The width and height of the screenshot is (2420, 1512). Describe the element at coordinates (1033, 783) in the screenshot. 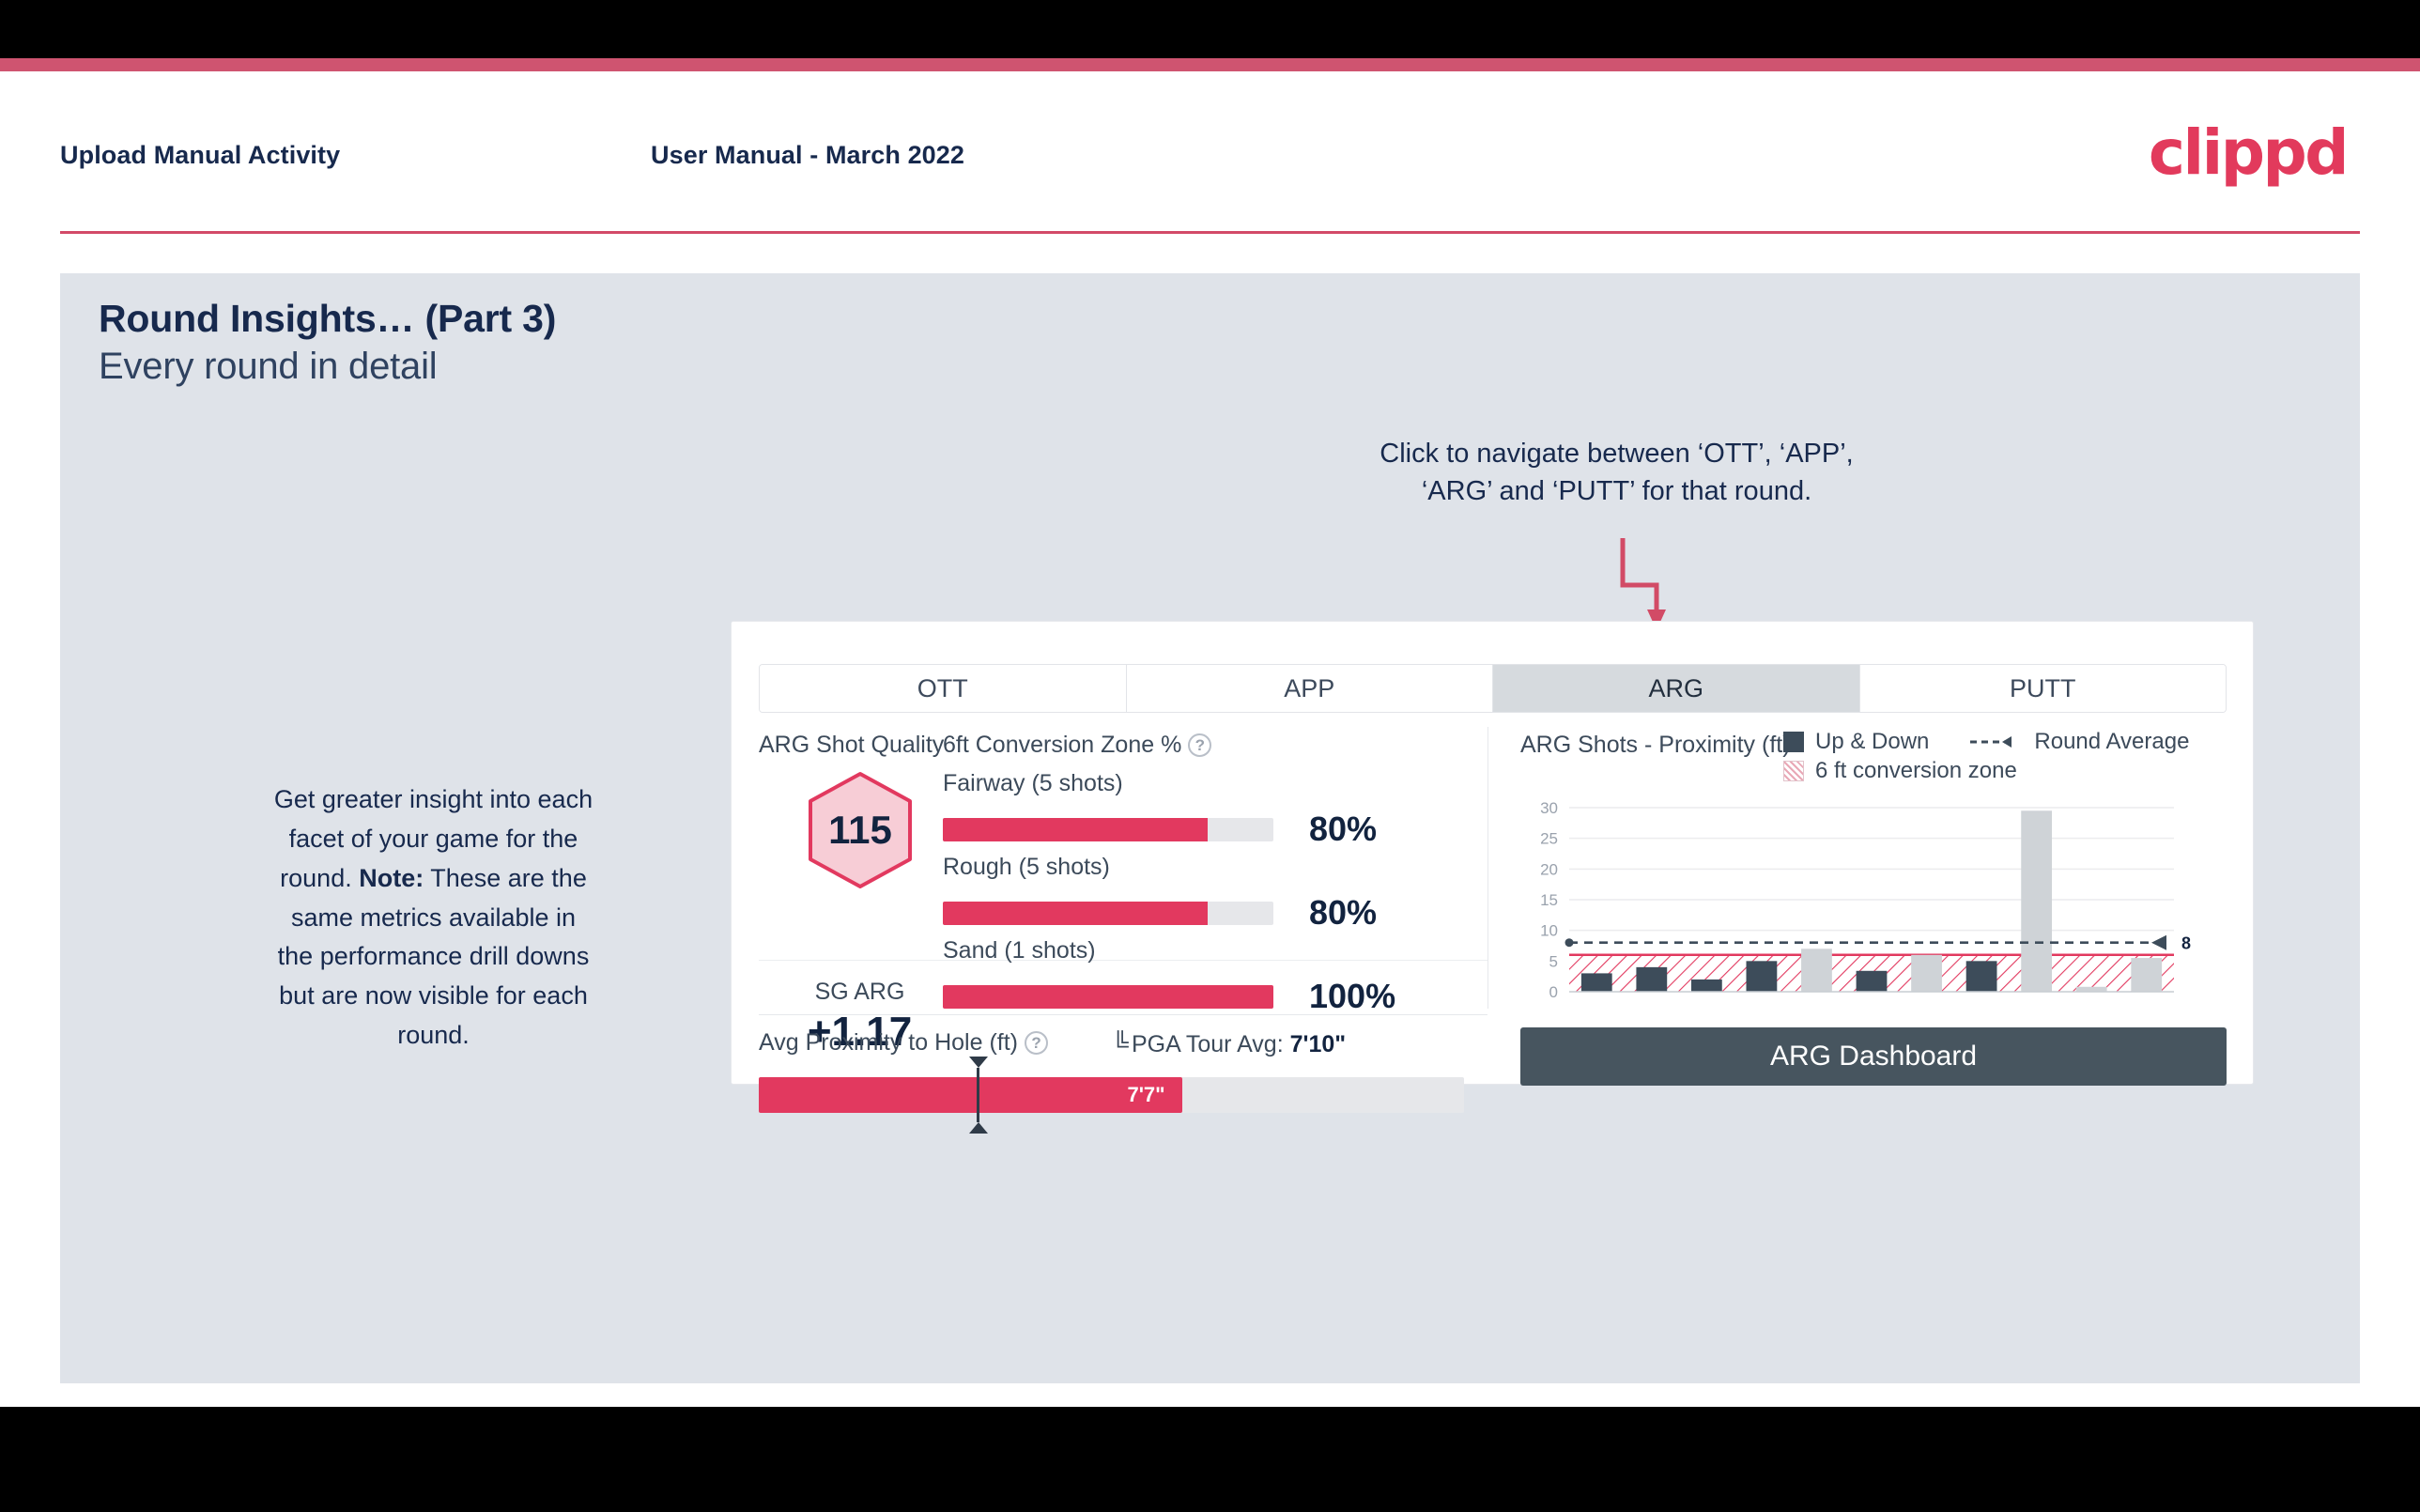

I see `conversion-row-label: Fairway (5 shots)` at that location.